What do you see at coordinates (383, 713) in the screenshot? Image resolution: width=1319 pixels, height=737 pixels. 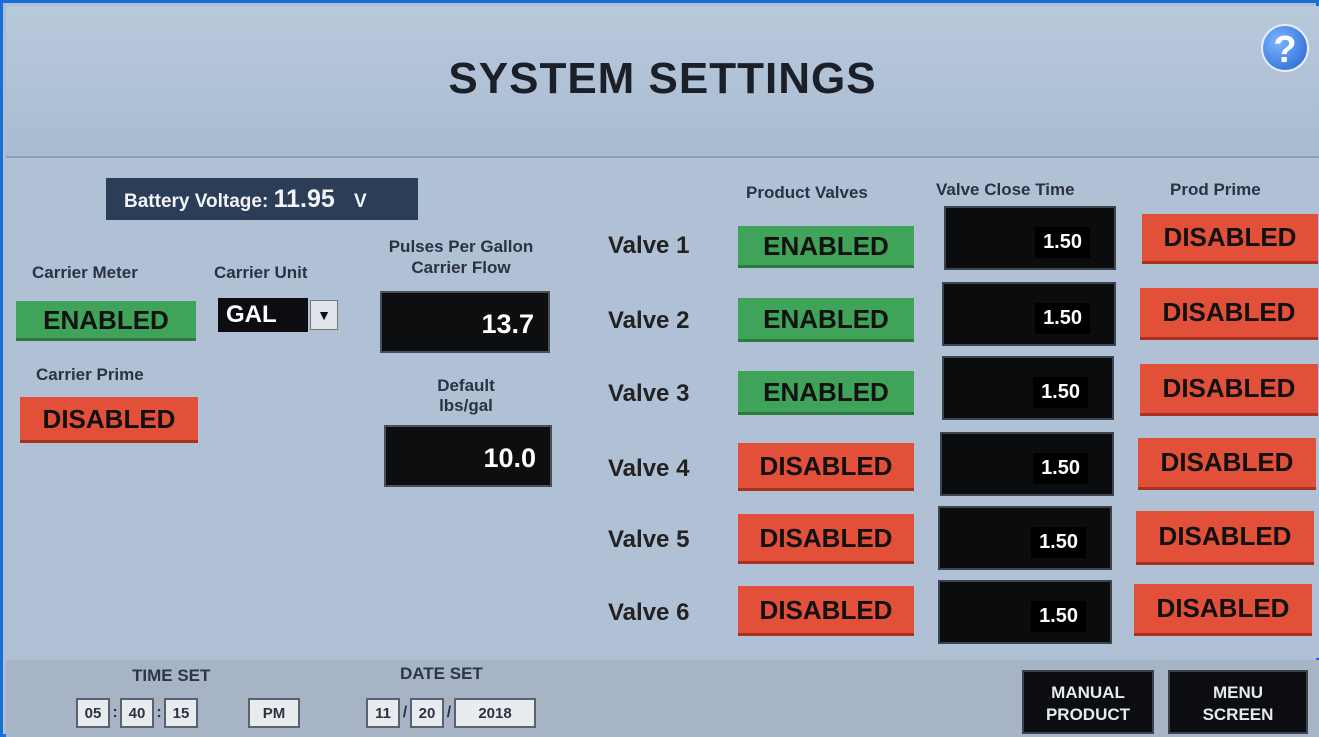 I see `date-month-field: 11` at bounding box center [383, 713].